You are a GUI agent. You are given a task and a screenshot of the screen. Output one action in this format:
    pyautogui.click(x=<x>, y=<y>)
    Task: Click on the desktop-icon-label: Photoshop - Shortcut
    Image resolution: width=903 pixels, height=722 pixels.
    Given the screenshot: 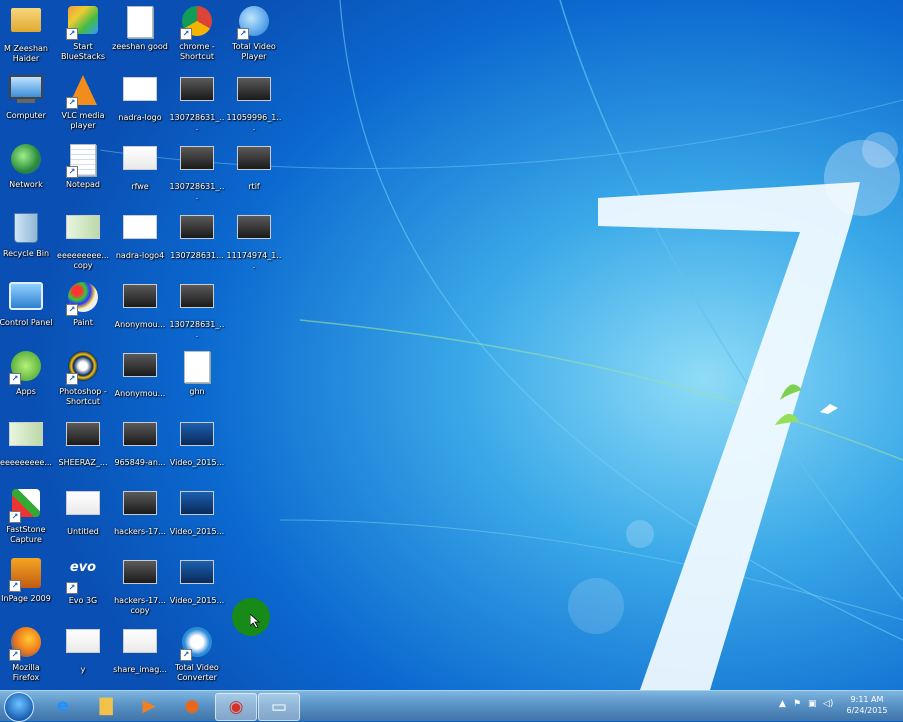 What is the action you would take?
    pyautogui.click(x=83, y=396)
    